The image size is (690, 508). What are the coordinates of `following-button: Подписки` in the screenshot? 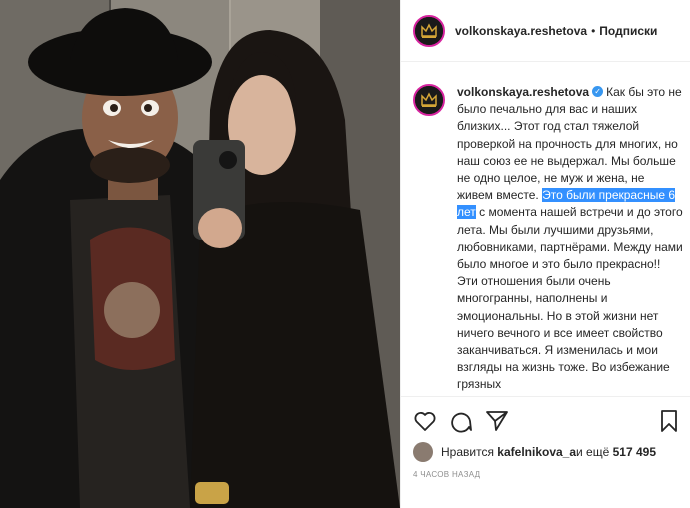 It's located at (628, 31).